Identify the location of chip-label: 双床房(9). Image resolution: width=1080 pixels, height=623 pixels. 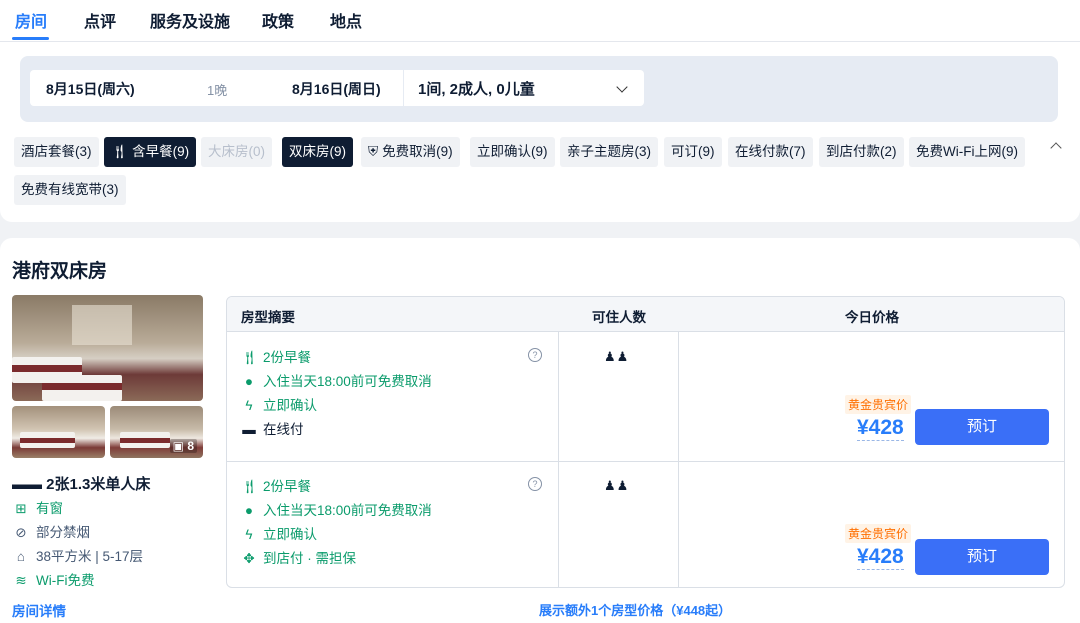
(317, 151).